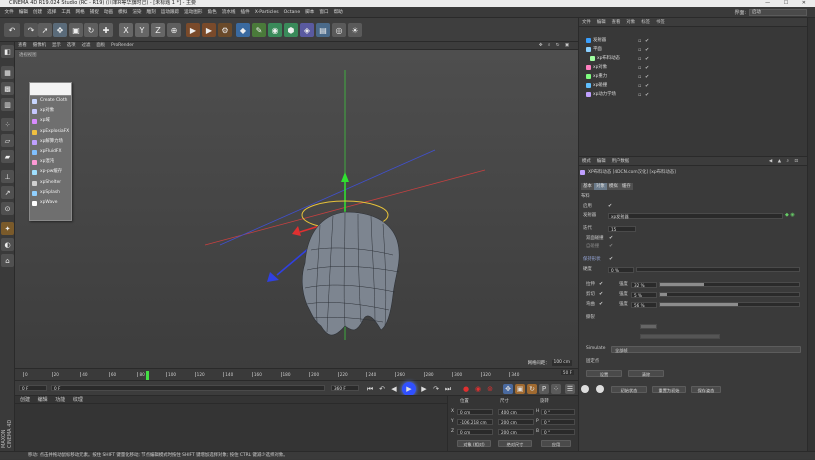 This screenshot has width=815, height=460. Describe the element at coordinates (520, 389) in the screenshot. I see `key-scale-icon: ▣` at that location.